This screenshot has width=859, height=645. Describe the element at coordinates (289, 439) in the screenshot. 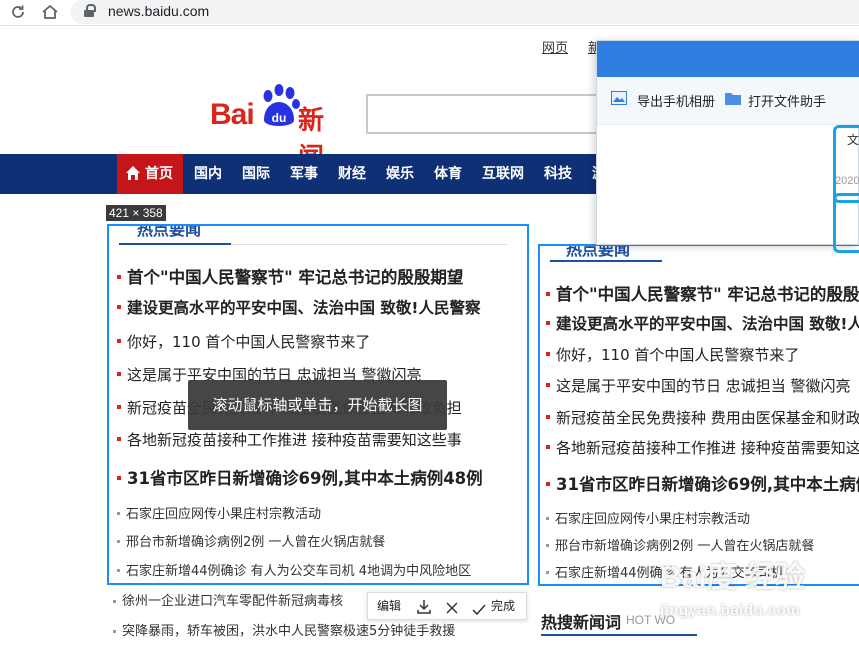

I see `headline-item: 各地新冠疫苗接种工作推进 接种疫苗需要知这些事` at that location.